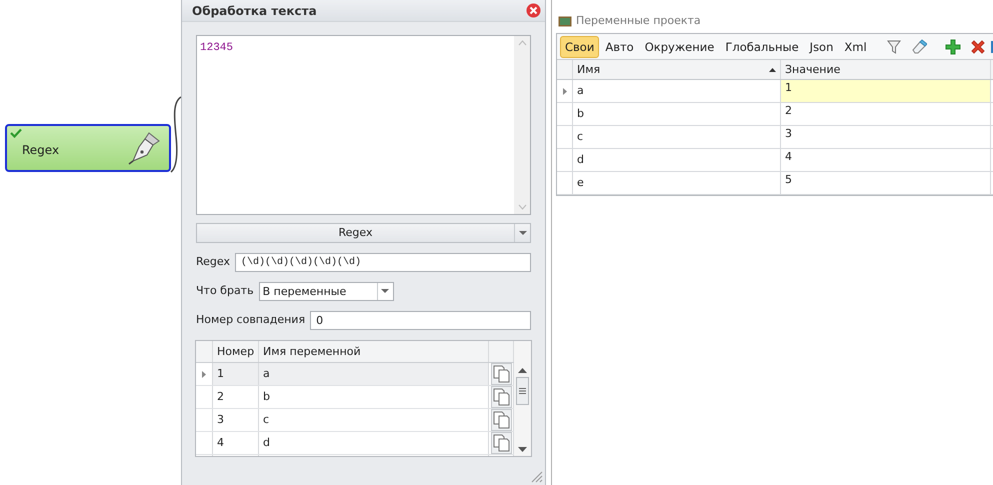 The height and width of the screenshot is (485, 993). I want to click on node-label: Regex, so click(41, 150).